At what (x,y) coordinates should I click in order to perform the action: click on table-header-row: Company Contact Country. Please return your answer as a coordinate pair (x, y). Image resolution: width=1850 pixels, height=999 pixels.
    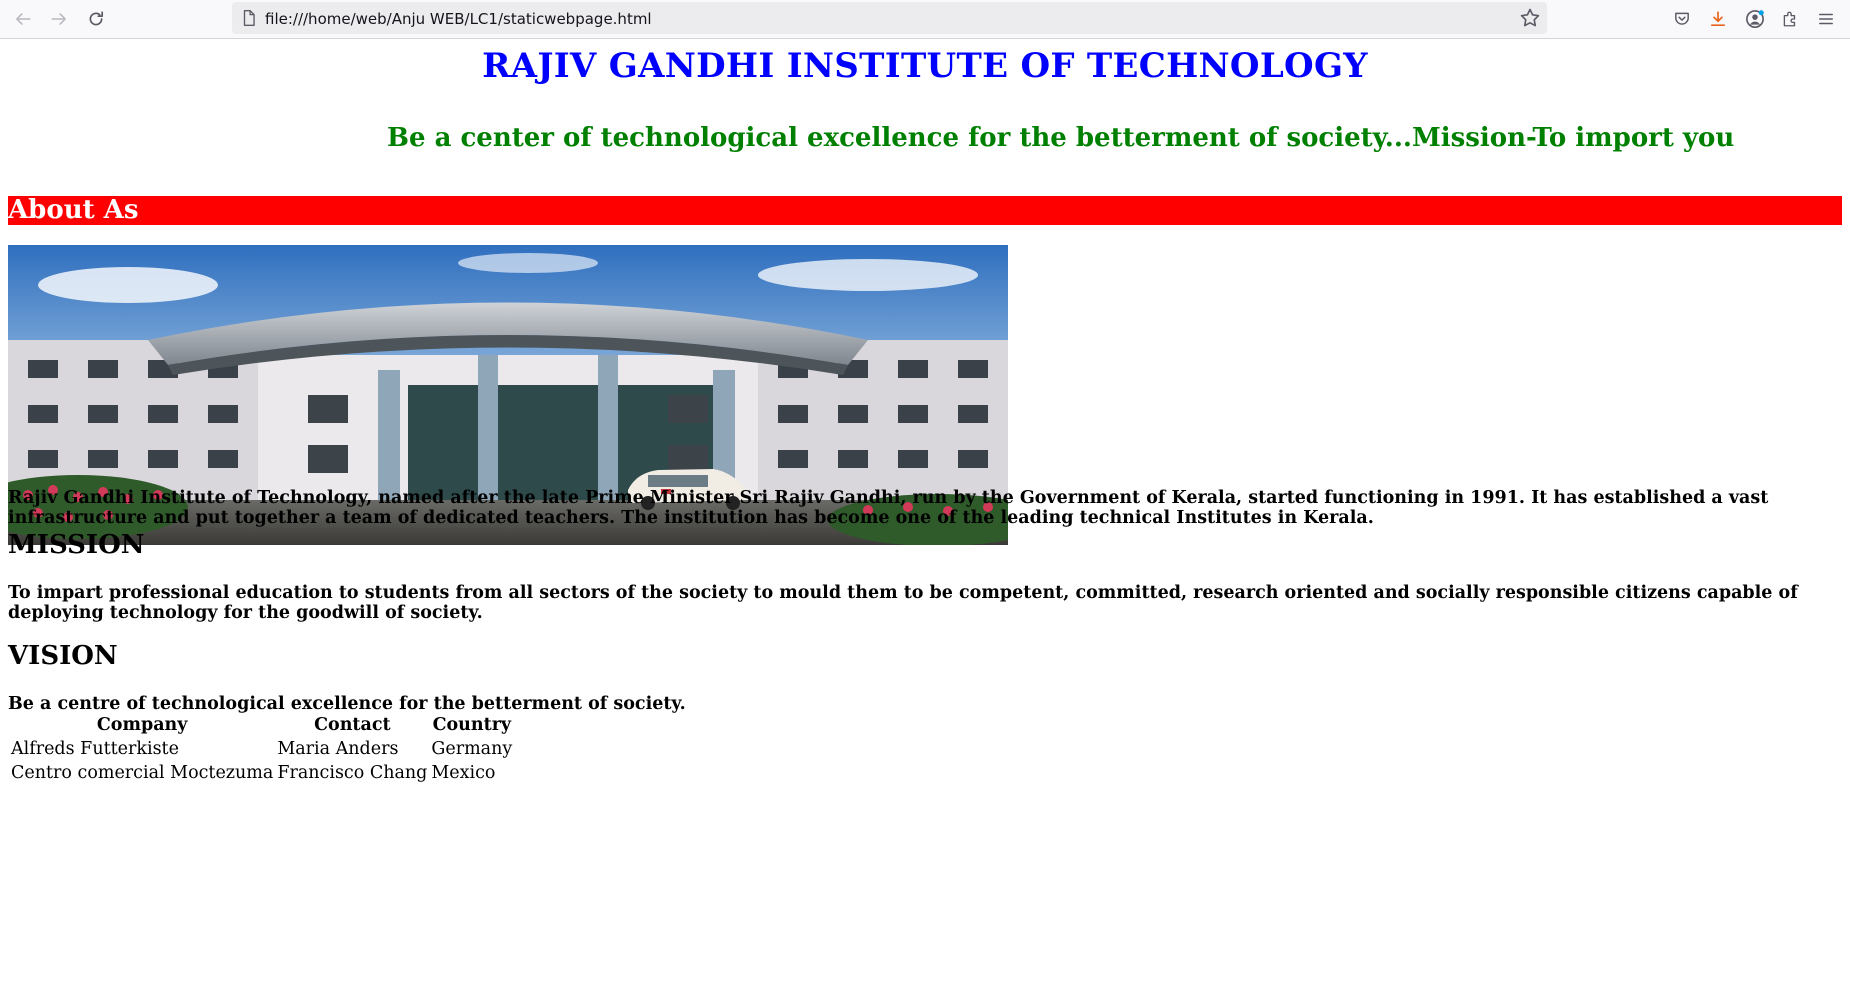
    Looking at the image, I should click on (261, 725).